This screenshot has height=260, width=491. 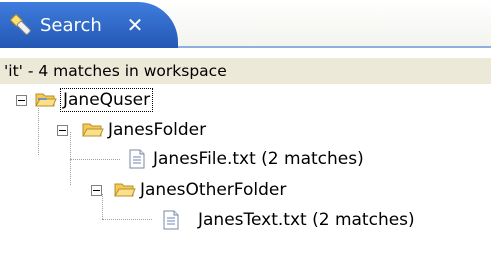 What do you see at coordinates (245, 71) in the screenshot?
I see `search-summary-bar: 'it' - 4 matches in workspace` at bounding box center [245, 71].